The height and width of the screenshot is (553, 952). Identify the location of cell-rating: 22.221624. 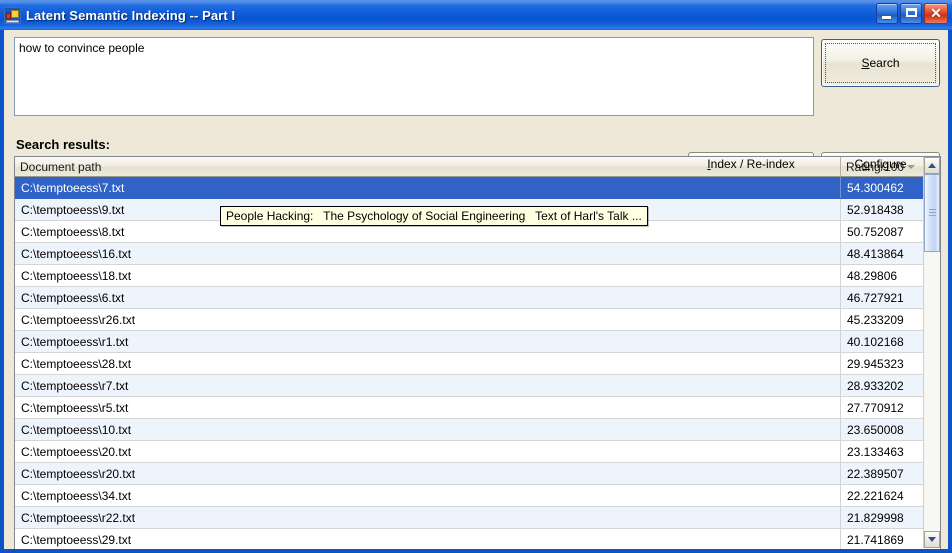
(875, 495).